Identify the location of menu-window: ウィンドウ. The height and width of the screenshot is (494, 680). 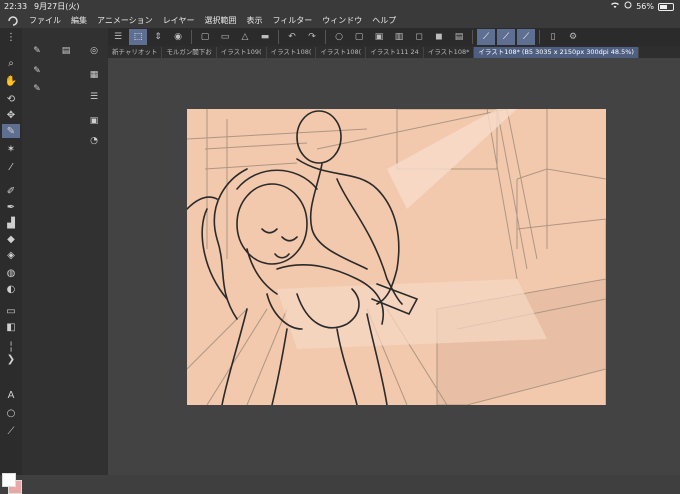
(342, 20).